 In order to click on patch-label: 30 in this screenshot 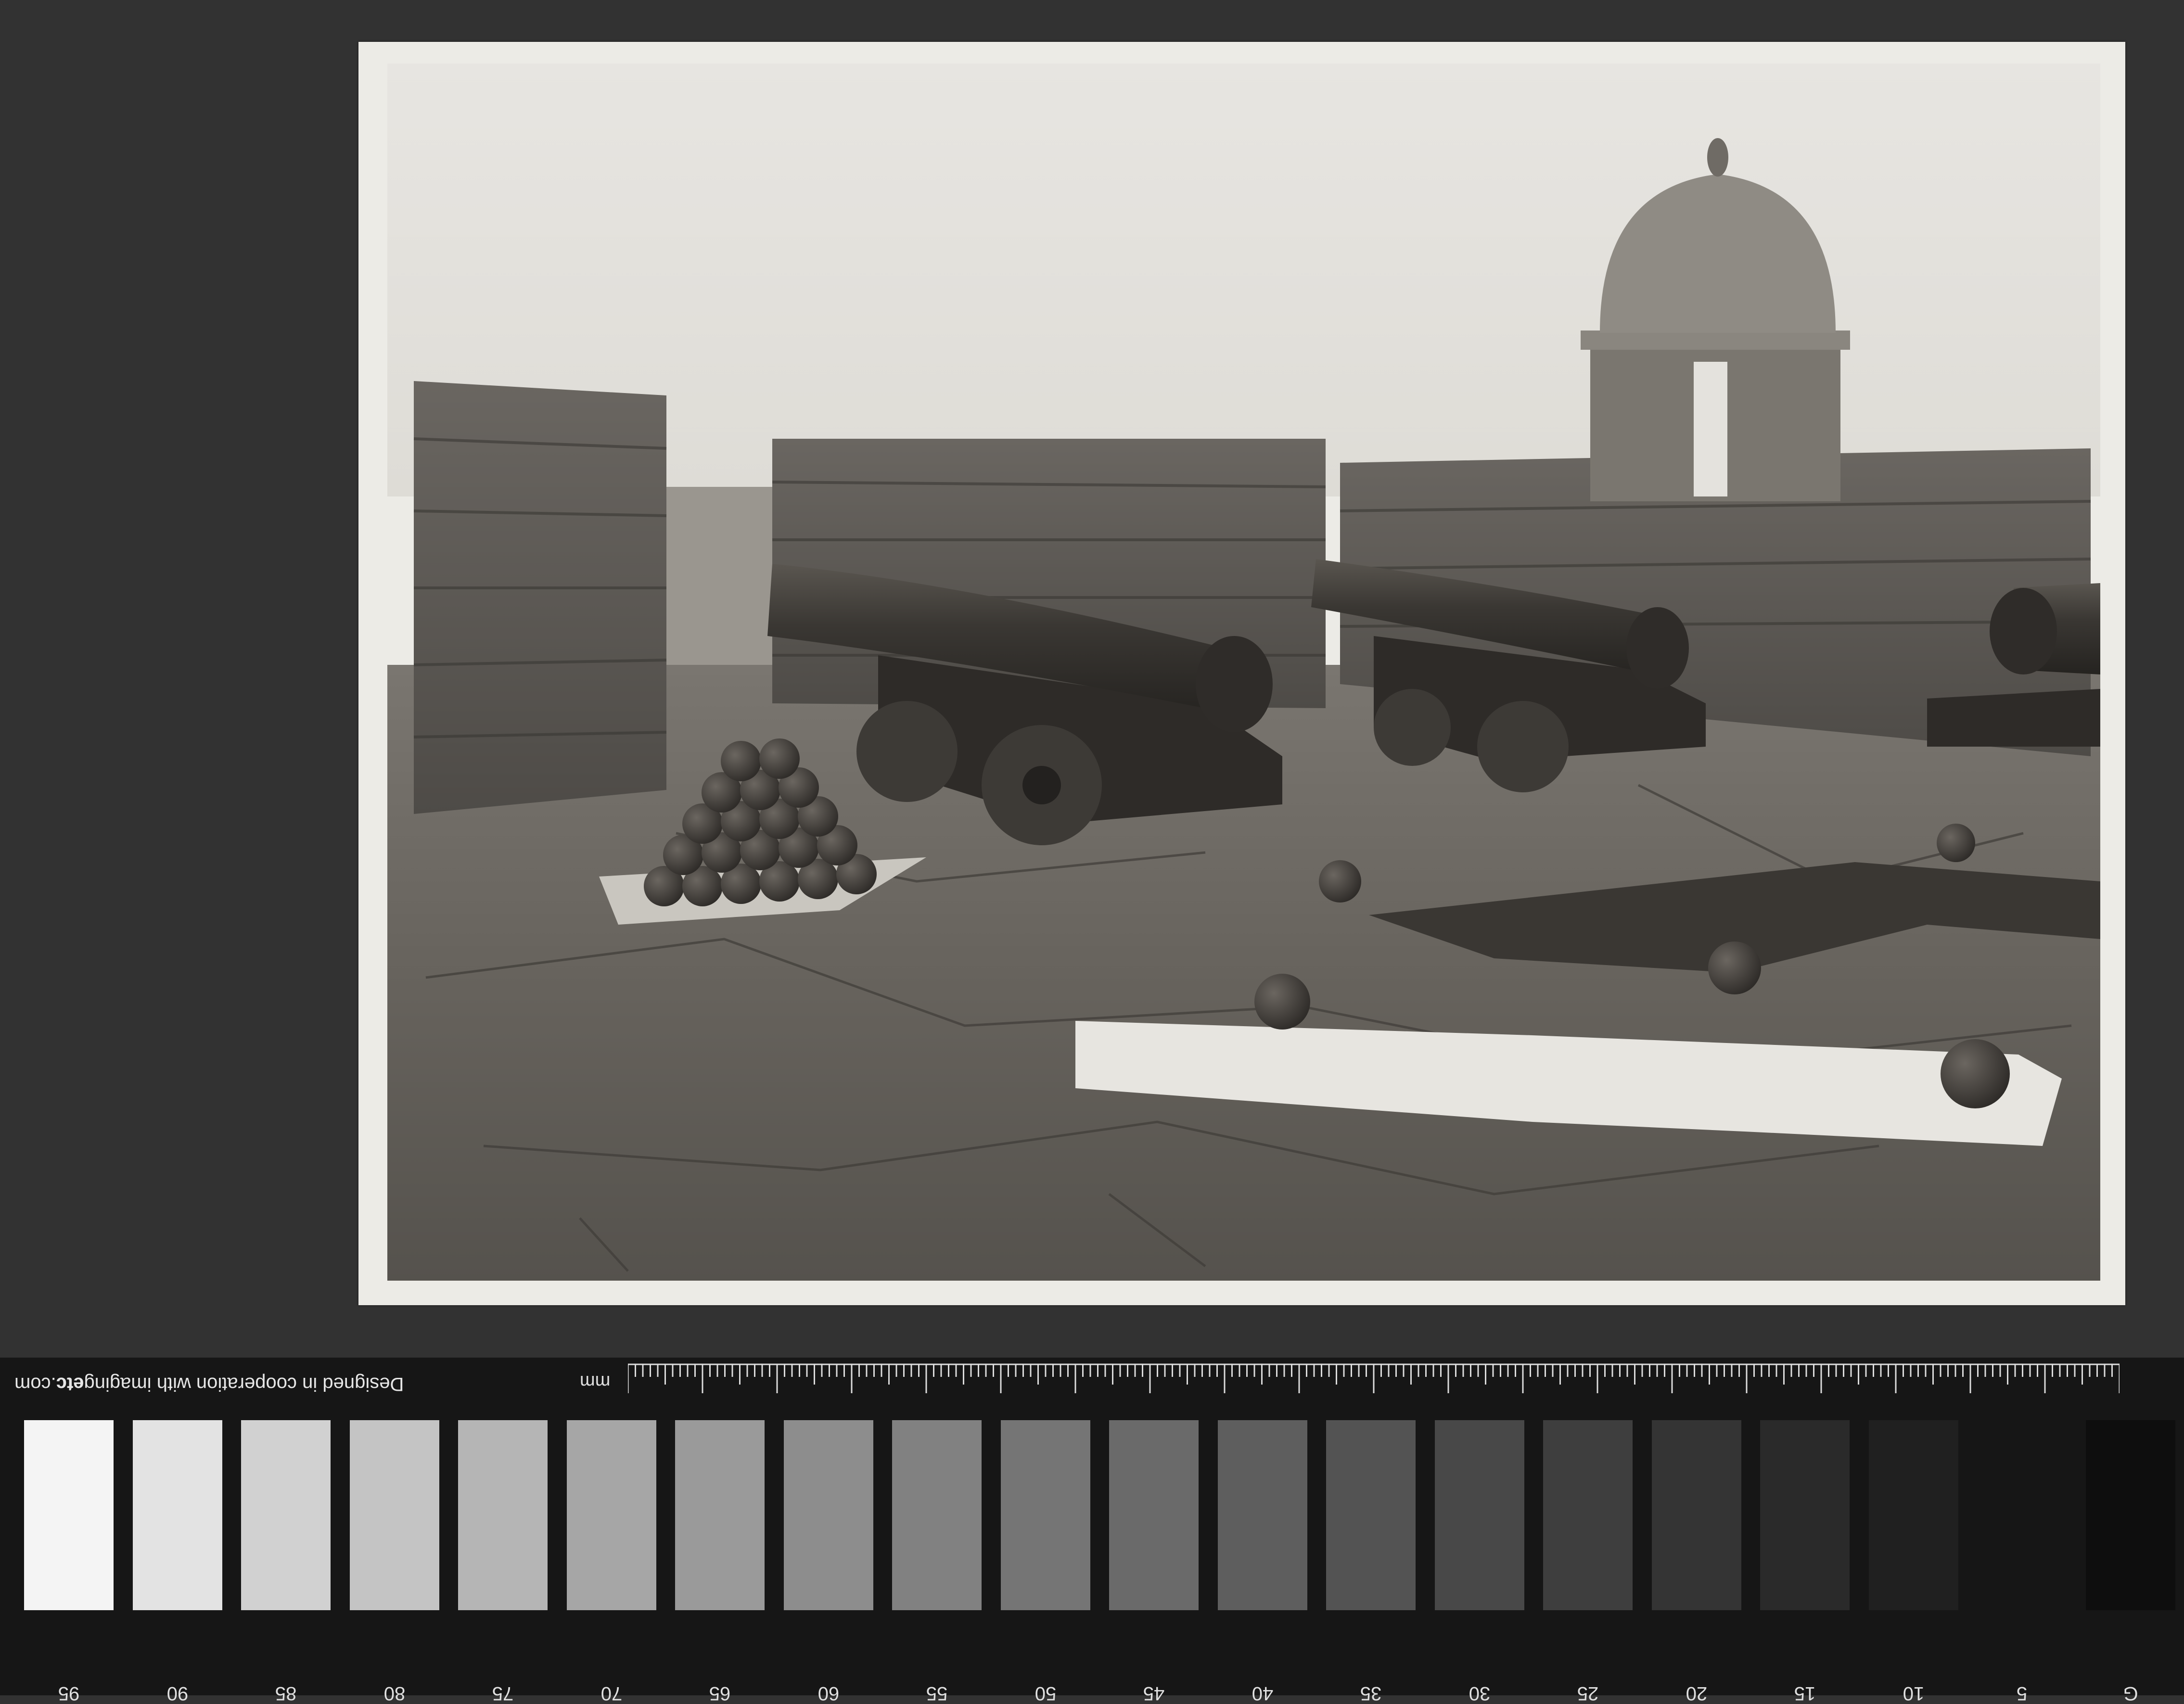, I will do `click(1479, 1693)`.